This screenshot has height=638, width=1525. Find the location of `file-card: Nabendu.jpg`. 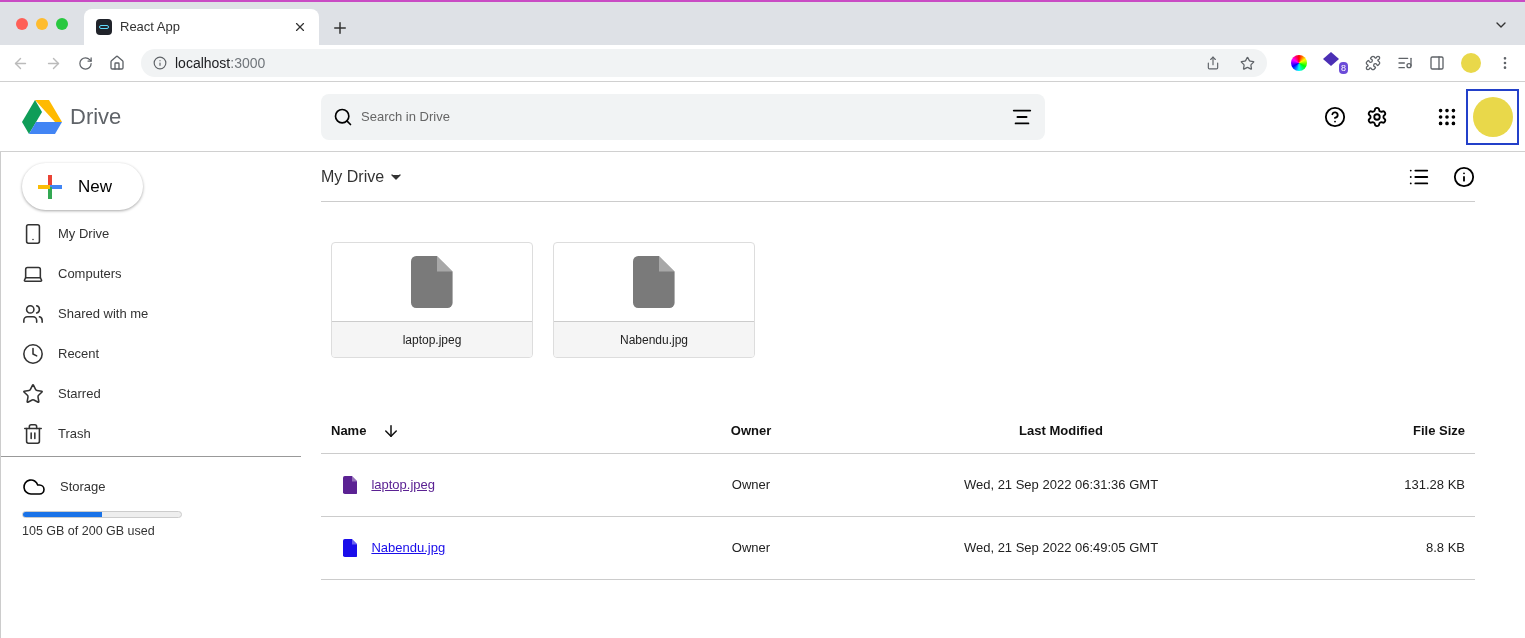

file-card: Nabendu.jpg is located at coordinates (654, 300).